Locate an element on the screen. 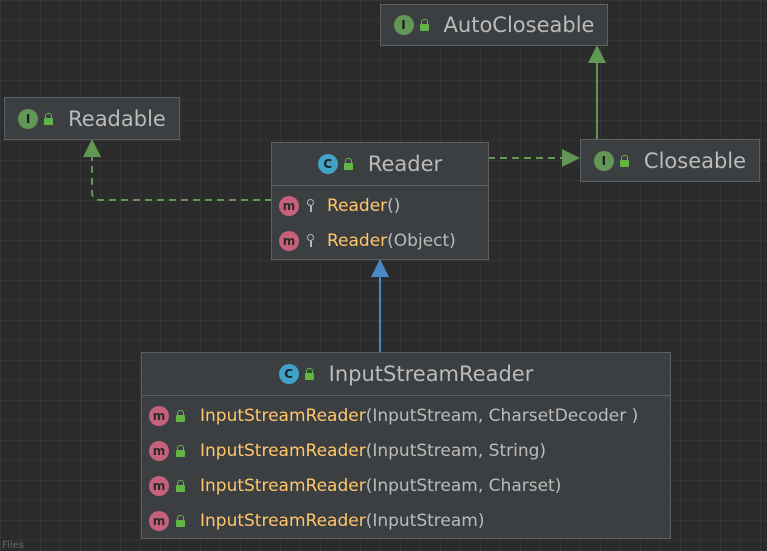 The width and height of the screenshot is (767, 551). node-header: C Reader is located at coordinates (380, 164).